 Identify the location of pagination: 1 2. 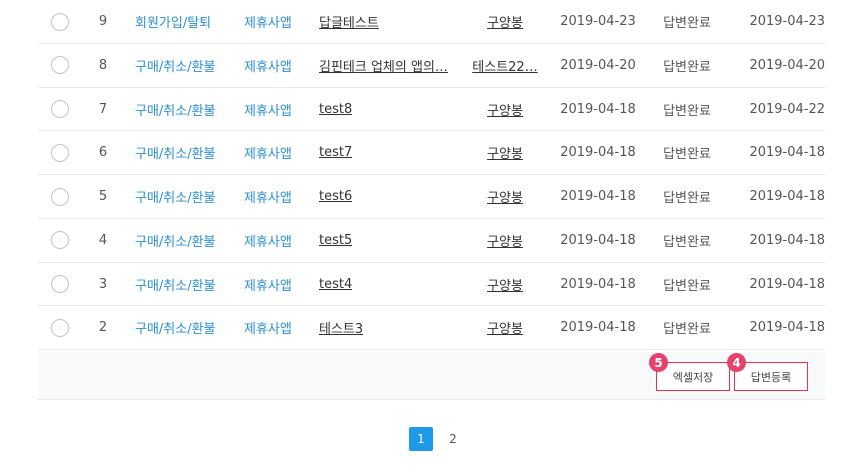
(434, 439).